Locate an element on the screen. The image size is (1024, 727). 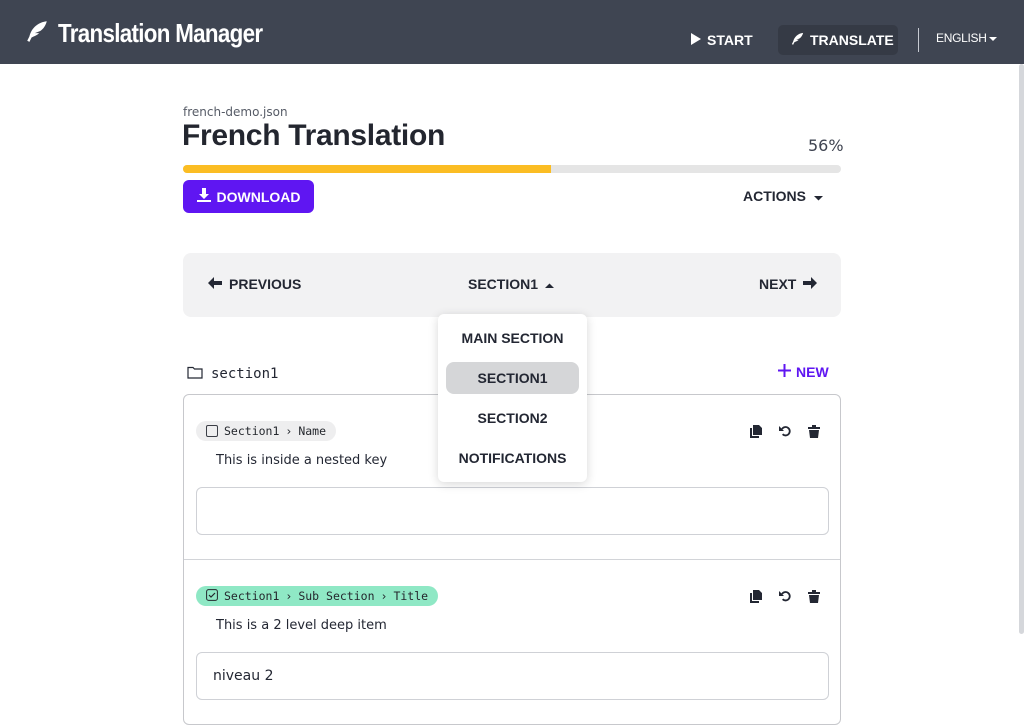
file-name: french-demo.json is located at coordinates (235, 112).